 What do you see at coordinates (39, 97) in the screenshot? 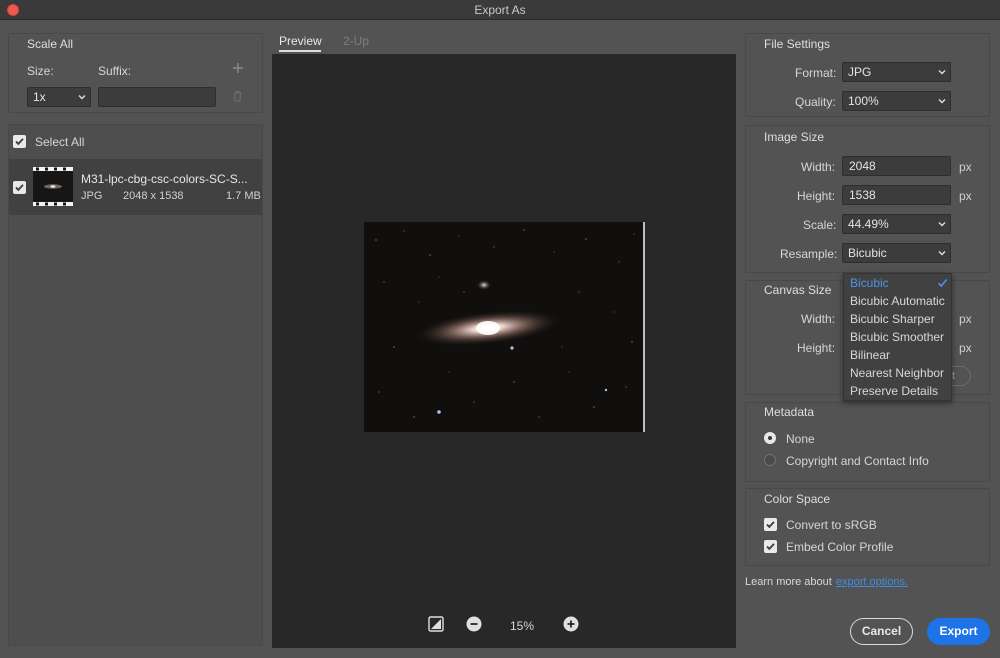
I see `size-select-value: 1x` at bounding box center [39, 97].